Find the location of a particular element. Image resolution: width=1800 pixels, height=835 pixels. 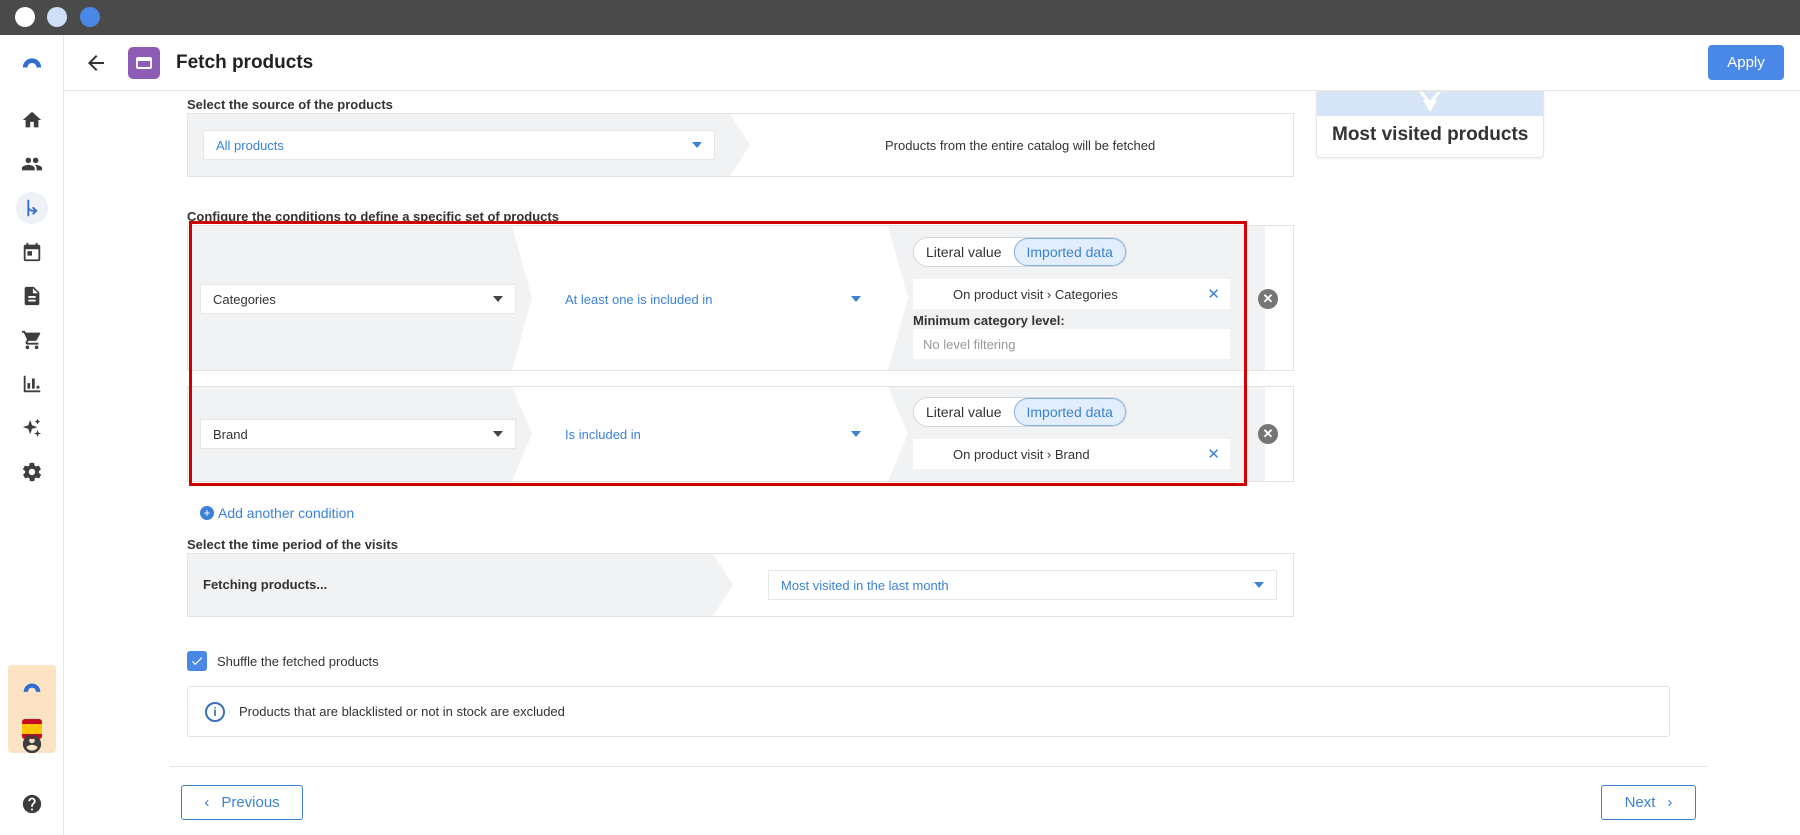

ribbon-icon is located at coordinates (1430, 102).